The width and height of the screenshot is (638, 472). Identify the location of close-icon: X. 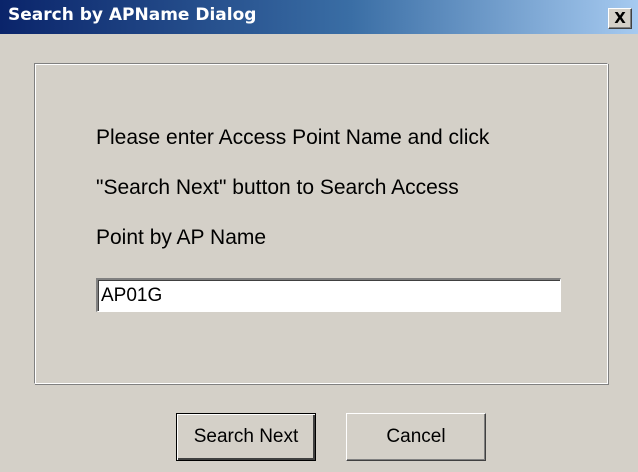
(620, 17).